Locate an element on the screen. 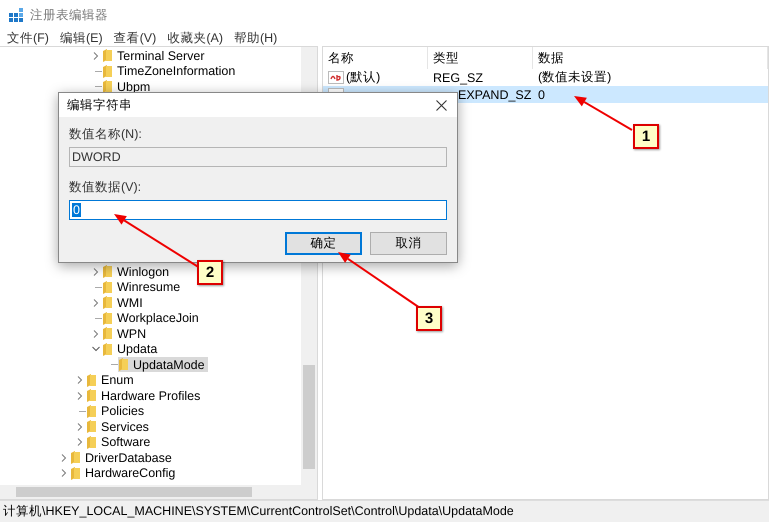  scrollbar is located at coordinates (158, 492).